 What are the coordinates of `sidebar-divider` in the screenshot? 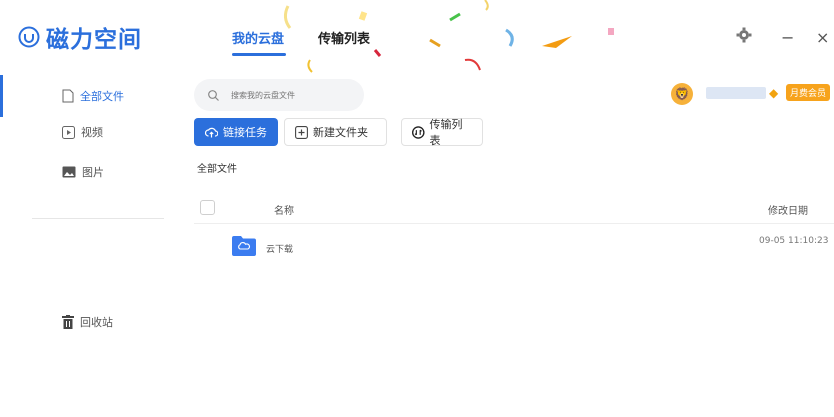 It's located at (98, 218).